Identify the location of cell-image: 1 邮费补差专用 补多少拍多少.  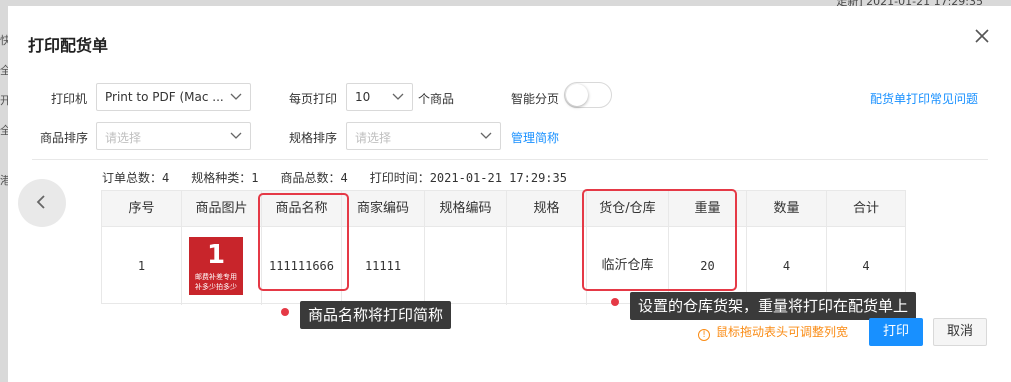
(222, 266).